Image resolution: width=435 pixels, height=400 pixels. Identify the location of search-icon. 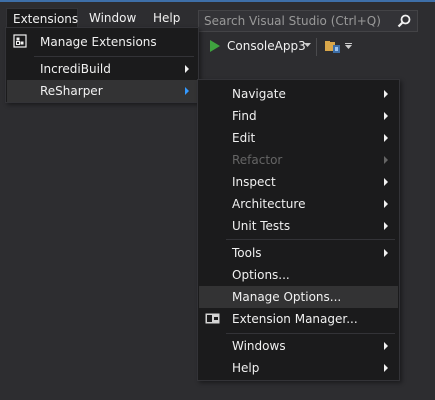
(404, 21).